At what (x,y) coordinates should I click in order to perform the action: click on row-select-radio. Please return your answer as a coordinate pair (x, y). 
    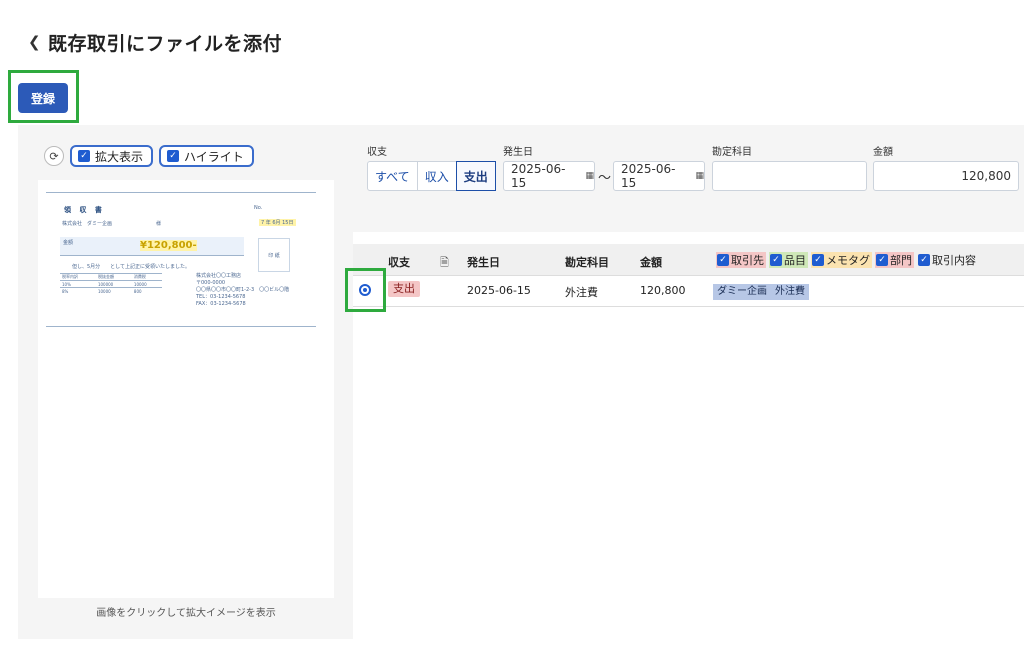
    Looking at the image, I should click on (365, 290).